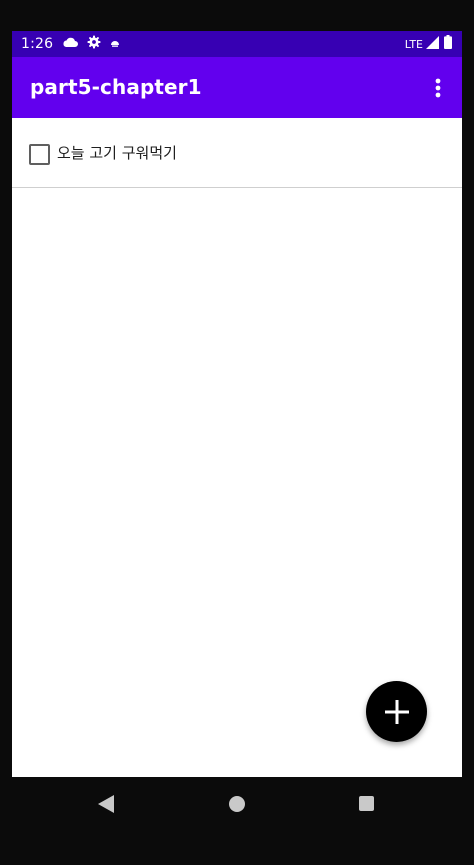  I want to click on gear-icon, so click(94, 44).